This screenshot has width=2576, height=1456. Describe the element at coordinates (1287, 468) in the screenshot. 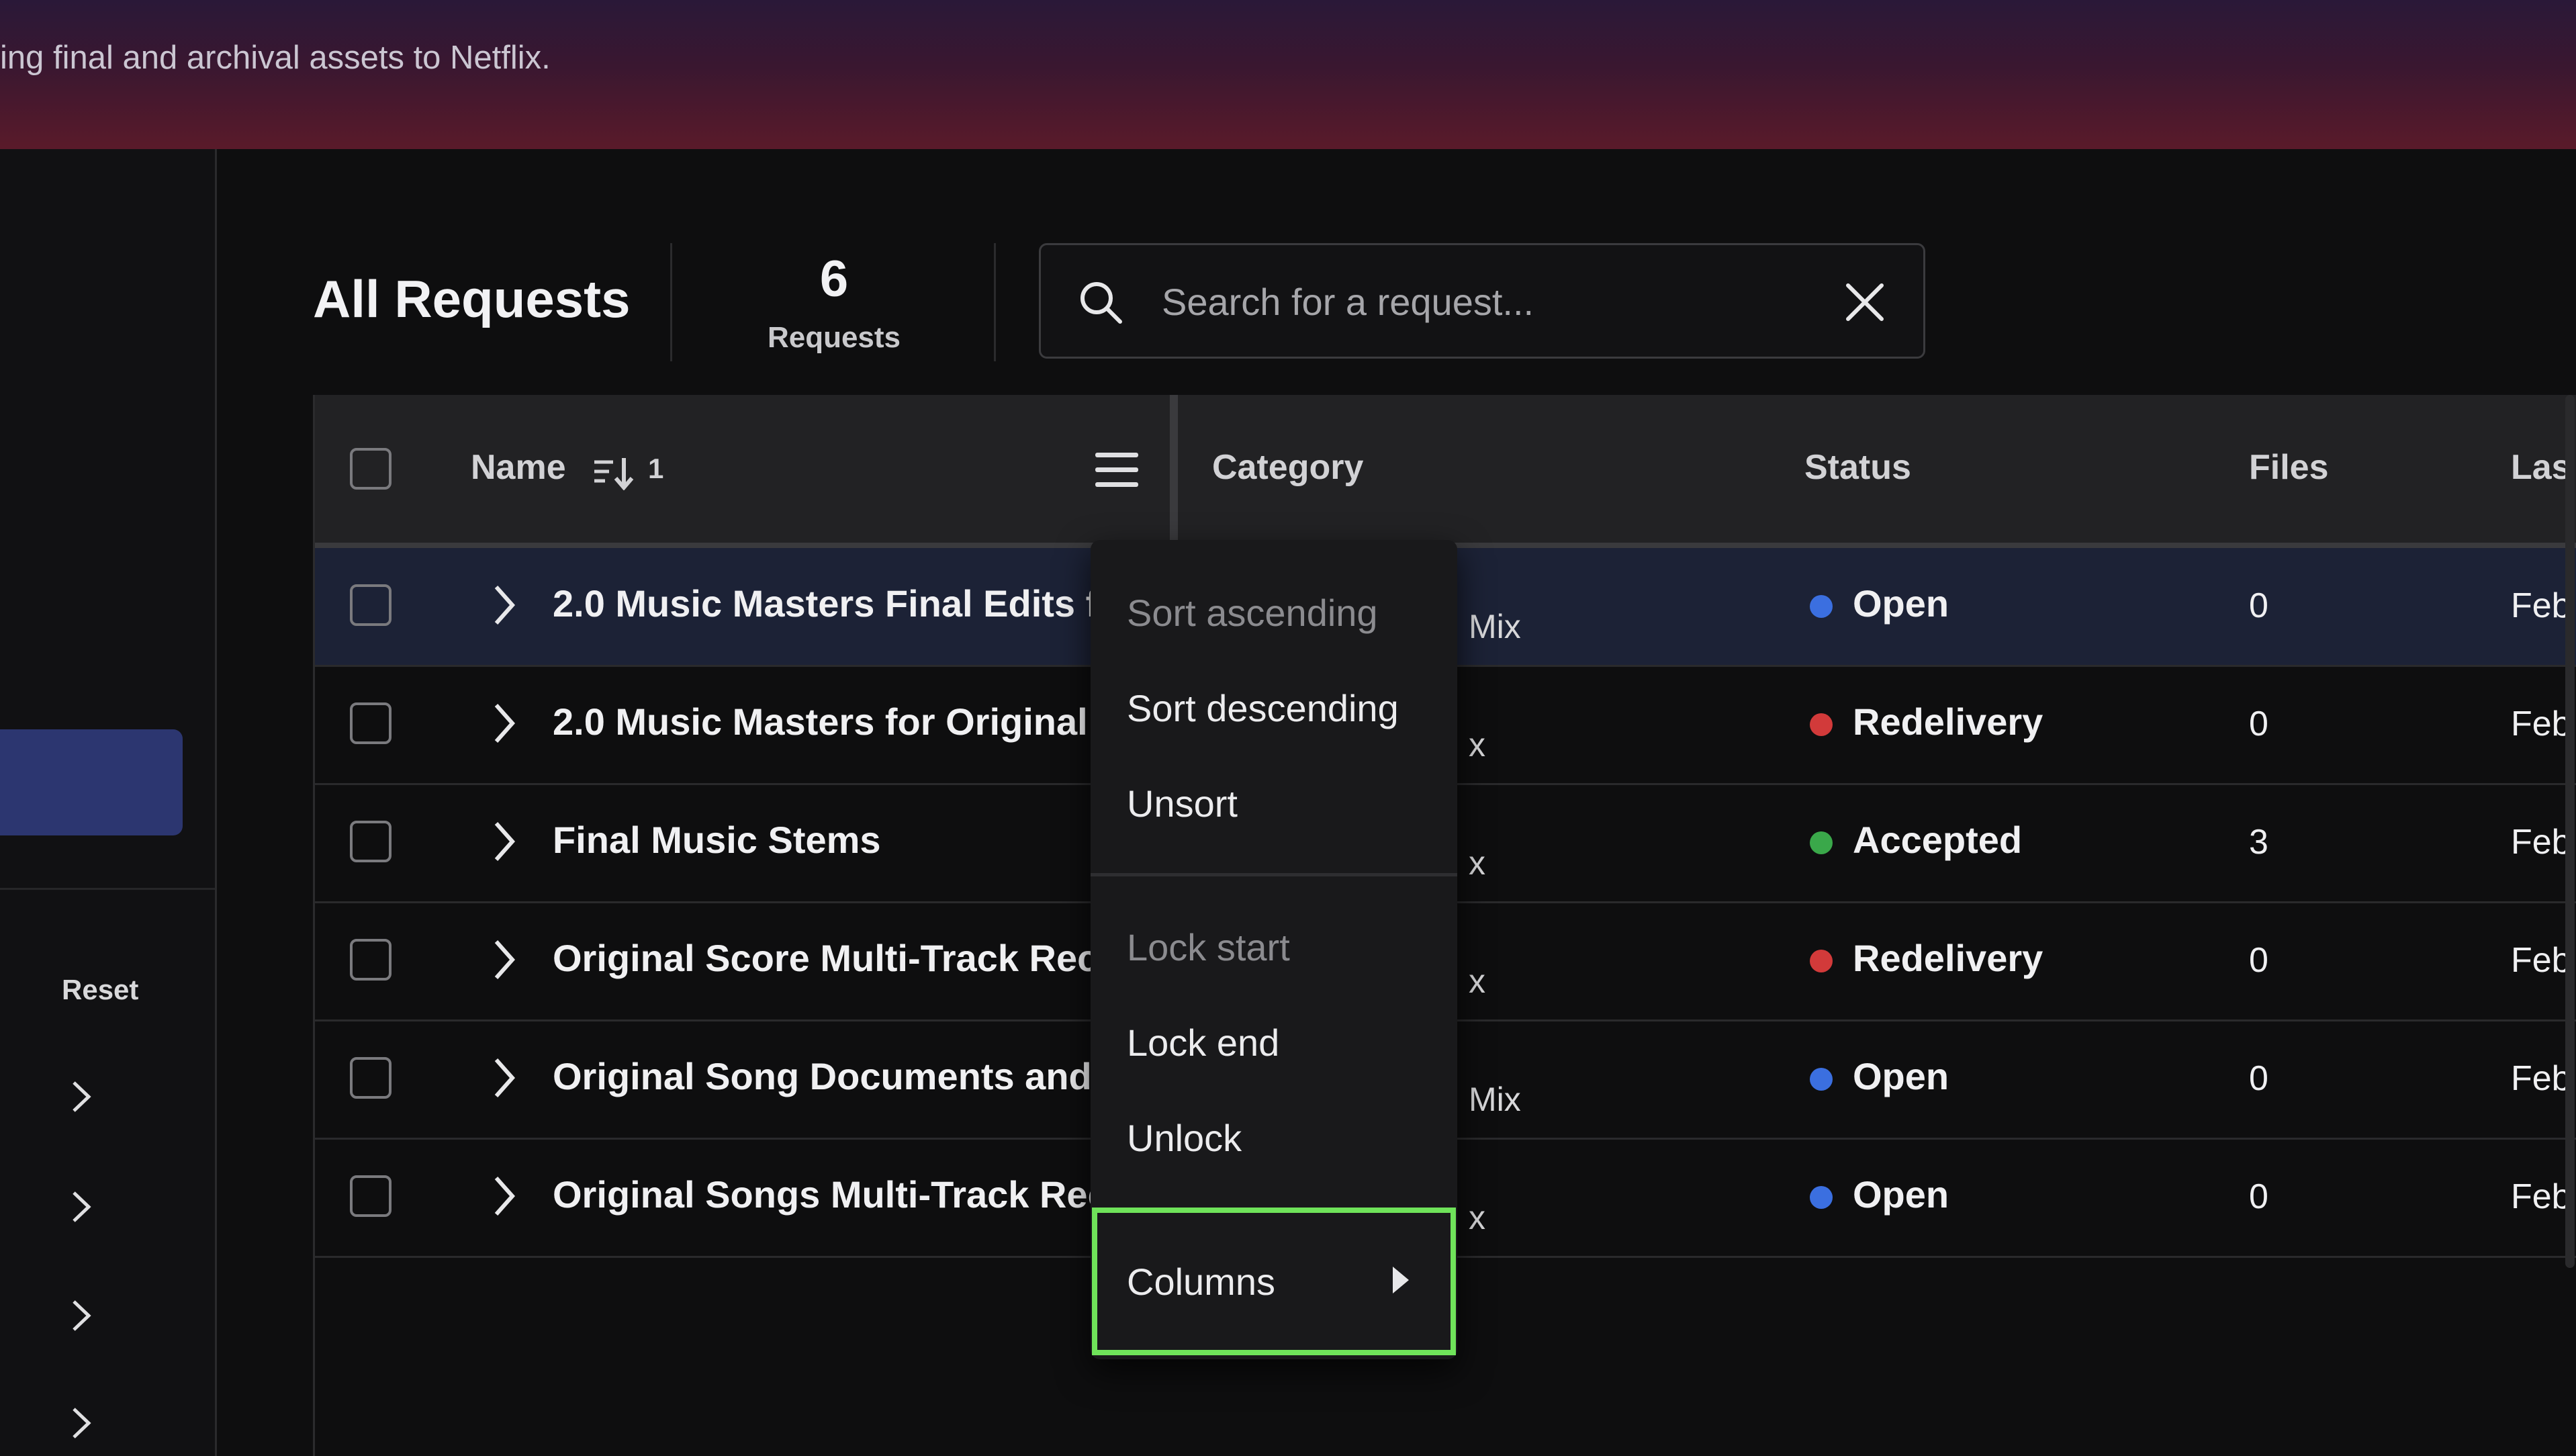

I see `column-header-category: Category` at that location.